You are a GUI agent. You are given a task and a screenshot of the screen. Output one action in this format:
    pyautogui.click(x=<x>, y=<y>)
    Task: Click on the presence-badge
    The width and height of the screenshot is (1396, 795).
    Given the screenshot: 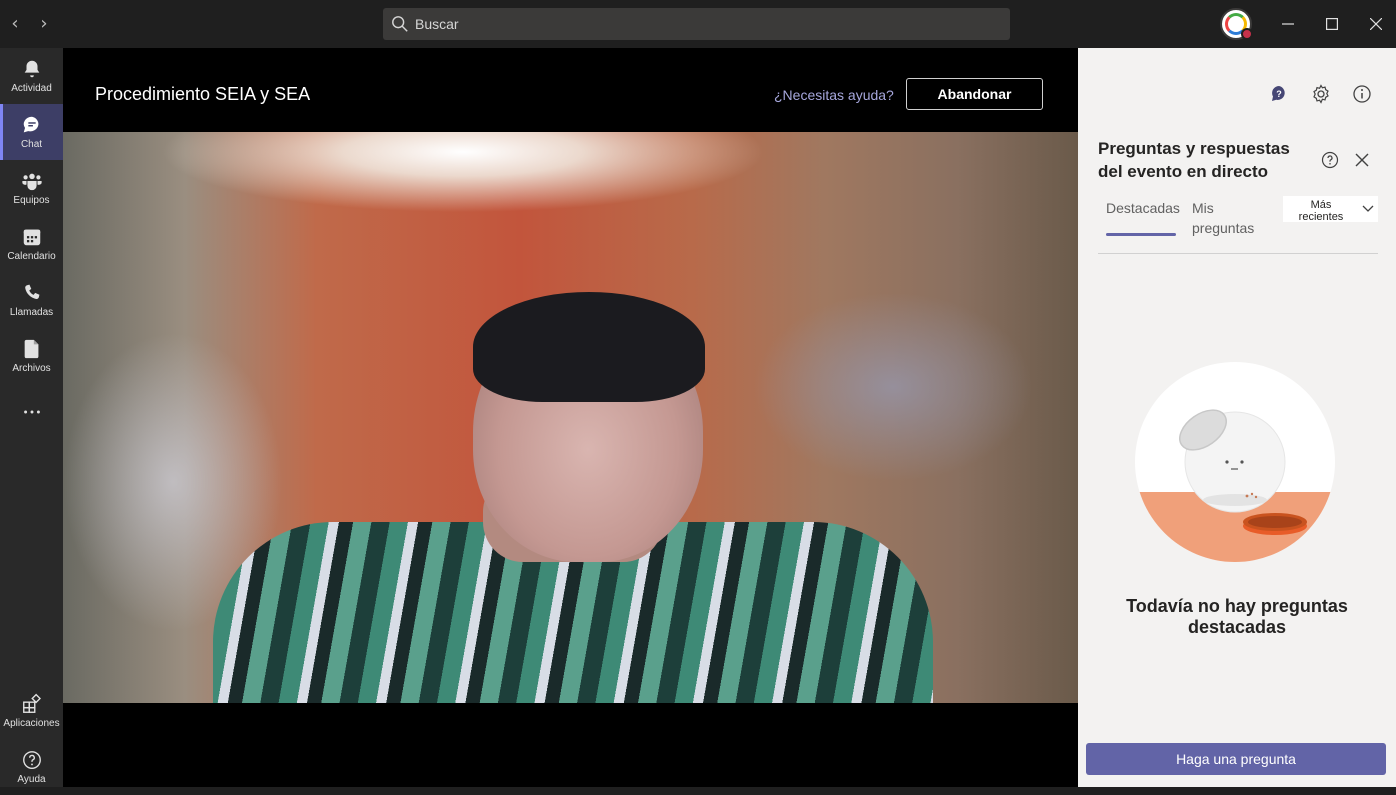 What is the action you would take?
    pyautogui.click(x=1247, y=34)
    